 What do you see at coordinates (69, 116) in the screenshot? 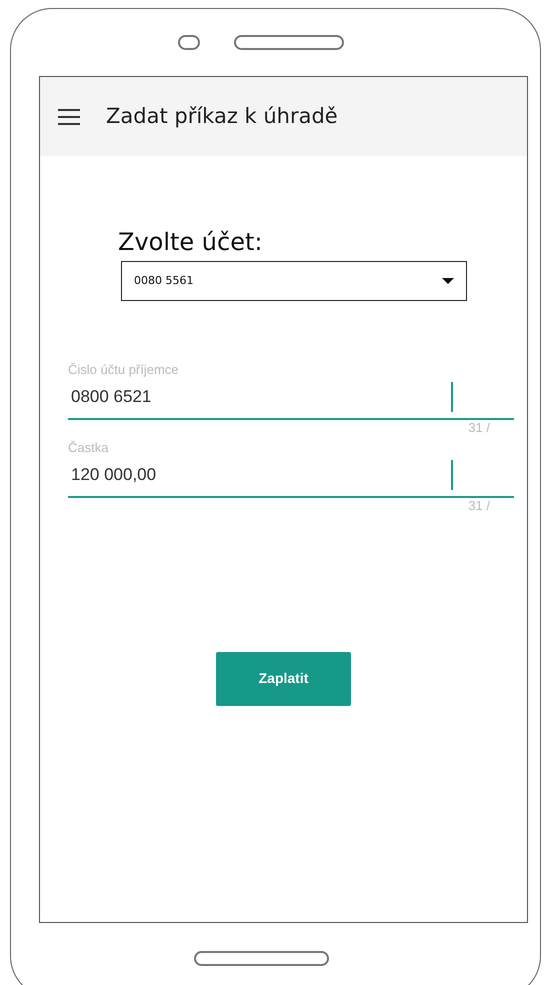
I see `menu-icon` at bounding box center [69, 116].